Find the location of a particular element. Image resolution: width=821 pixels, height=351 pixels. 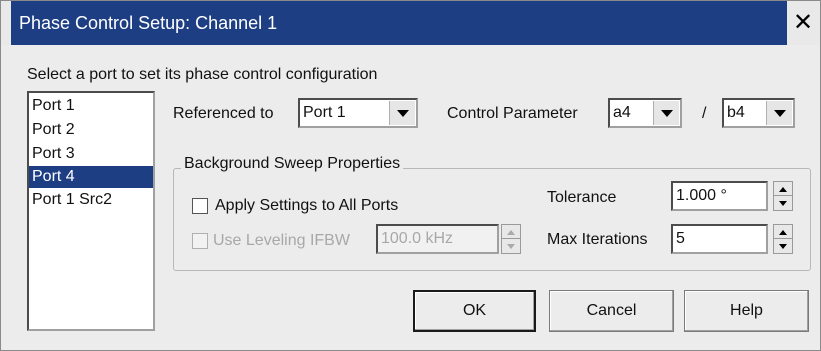

control-parameter-denominator-select: b4 is located at coordinates (758, 113).